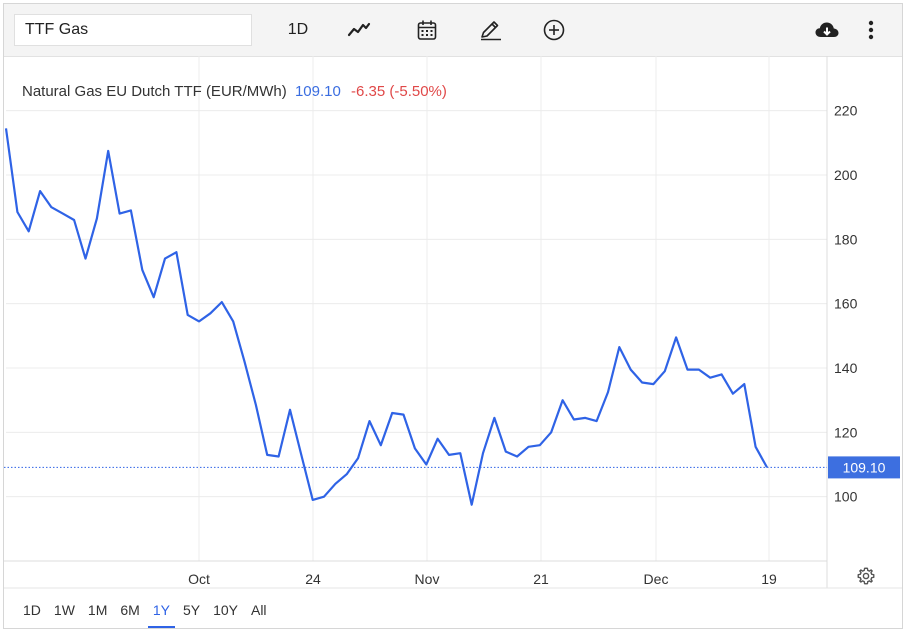 This screenshot has height=633, width=907. What do you see at coordinates (453, 30) in the screenshot?
I see `toolbar: 1D` at bounding box center [453, 30].